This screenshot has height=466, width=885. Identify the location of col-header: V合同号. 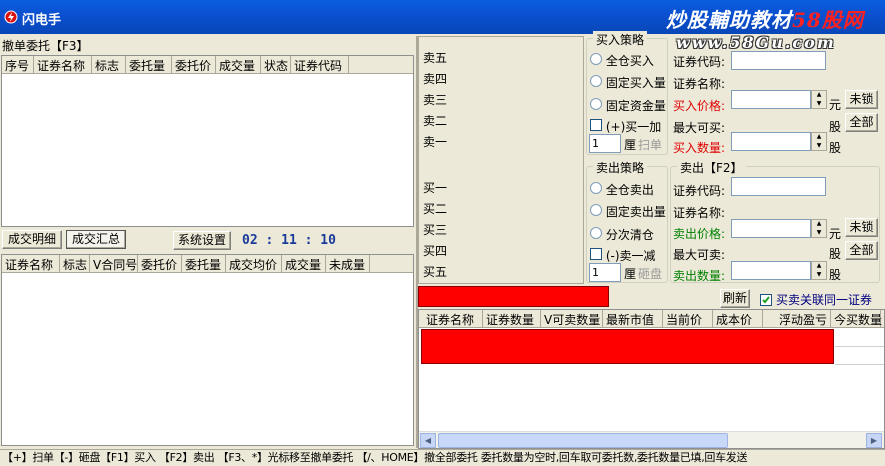
(114, 263).